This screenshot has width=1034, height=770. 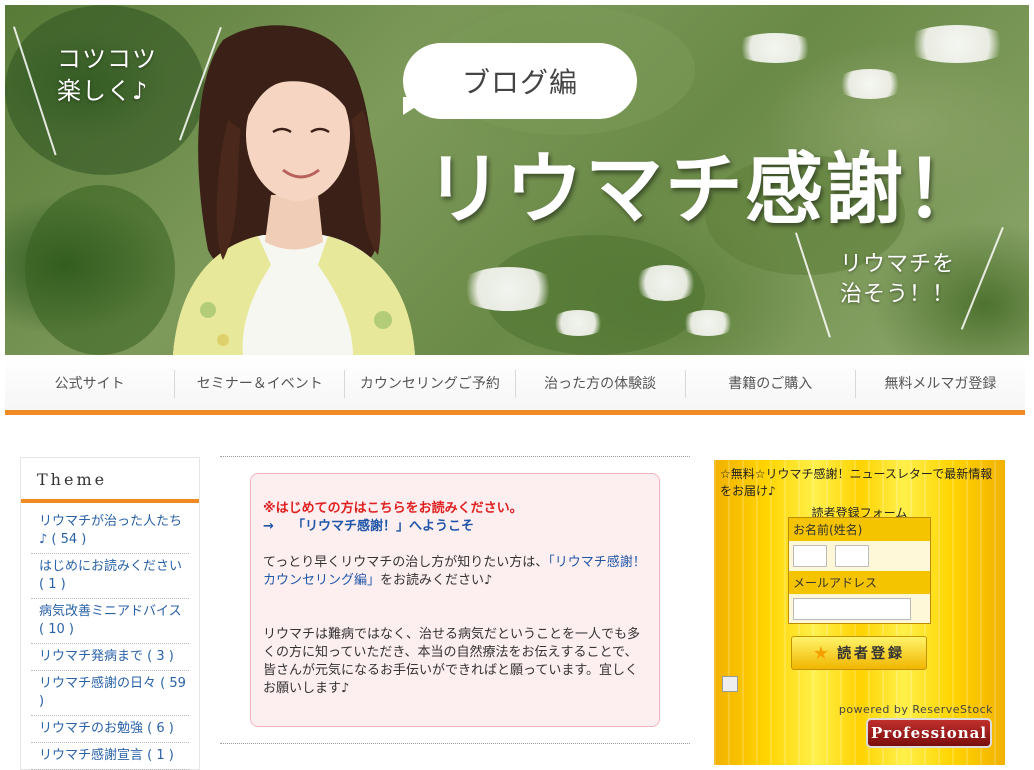 I want to click on nav-item-testimonials: 治った方の体験談, so click(x=599, y=383).